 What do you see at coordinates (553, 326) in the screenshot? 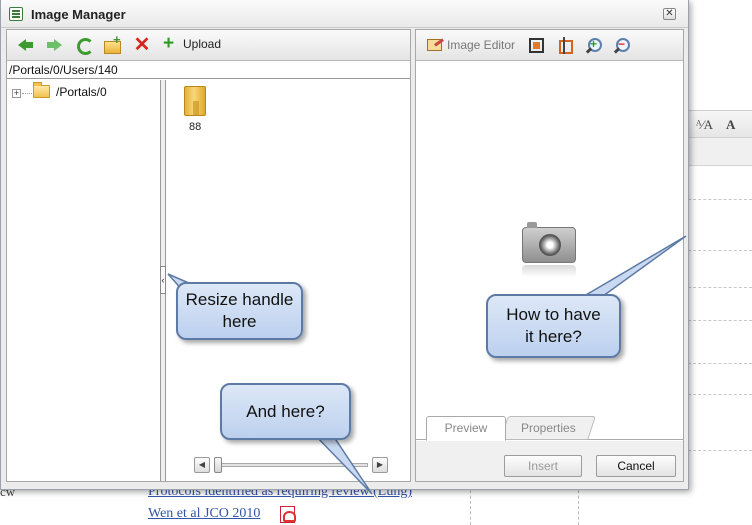
I see `callout-how-to: How to have it here?` at bounding box center [553, 326].